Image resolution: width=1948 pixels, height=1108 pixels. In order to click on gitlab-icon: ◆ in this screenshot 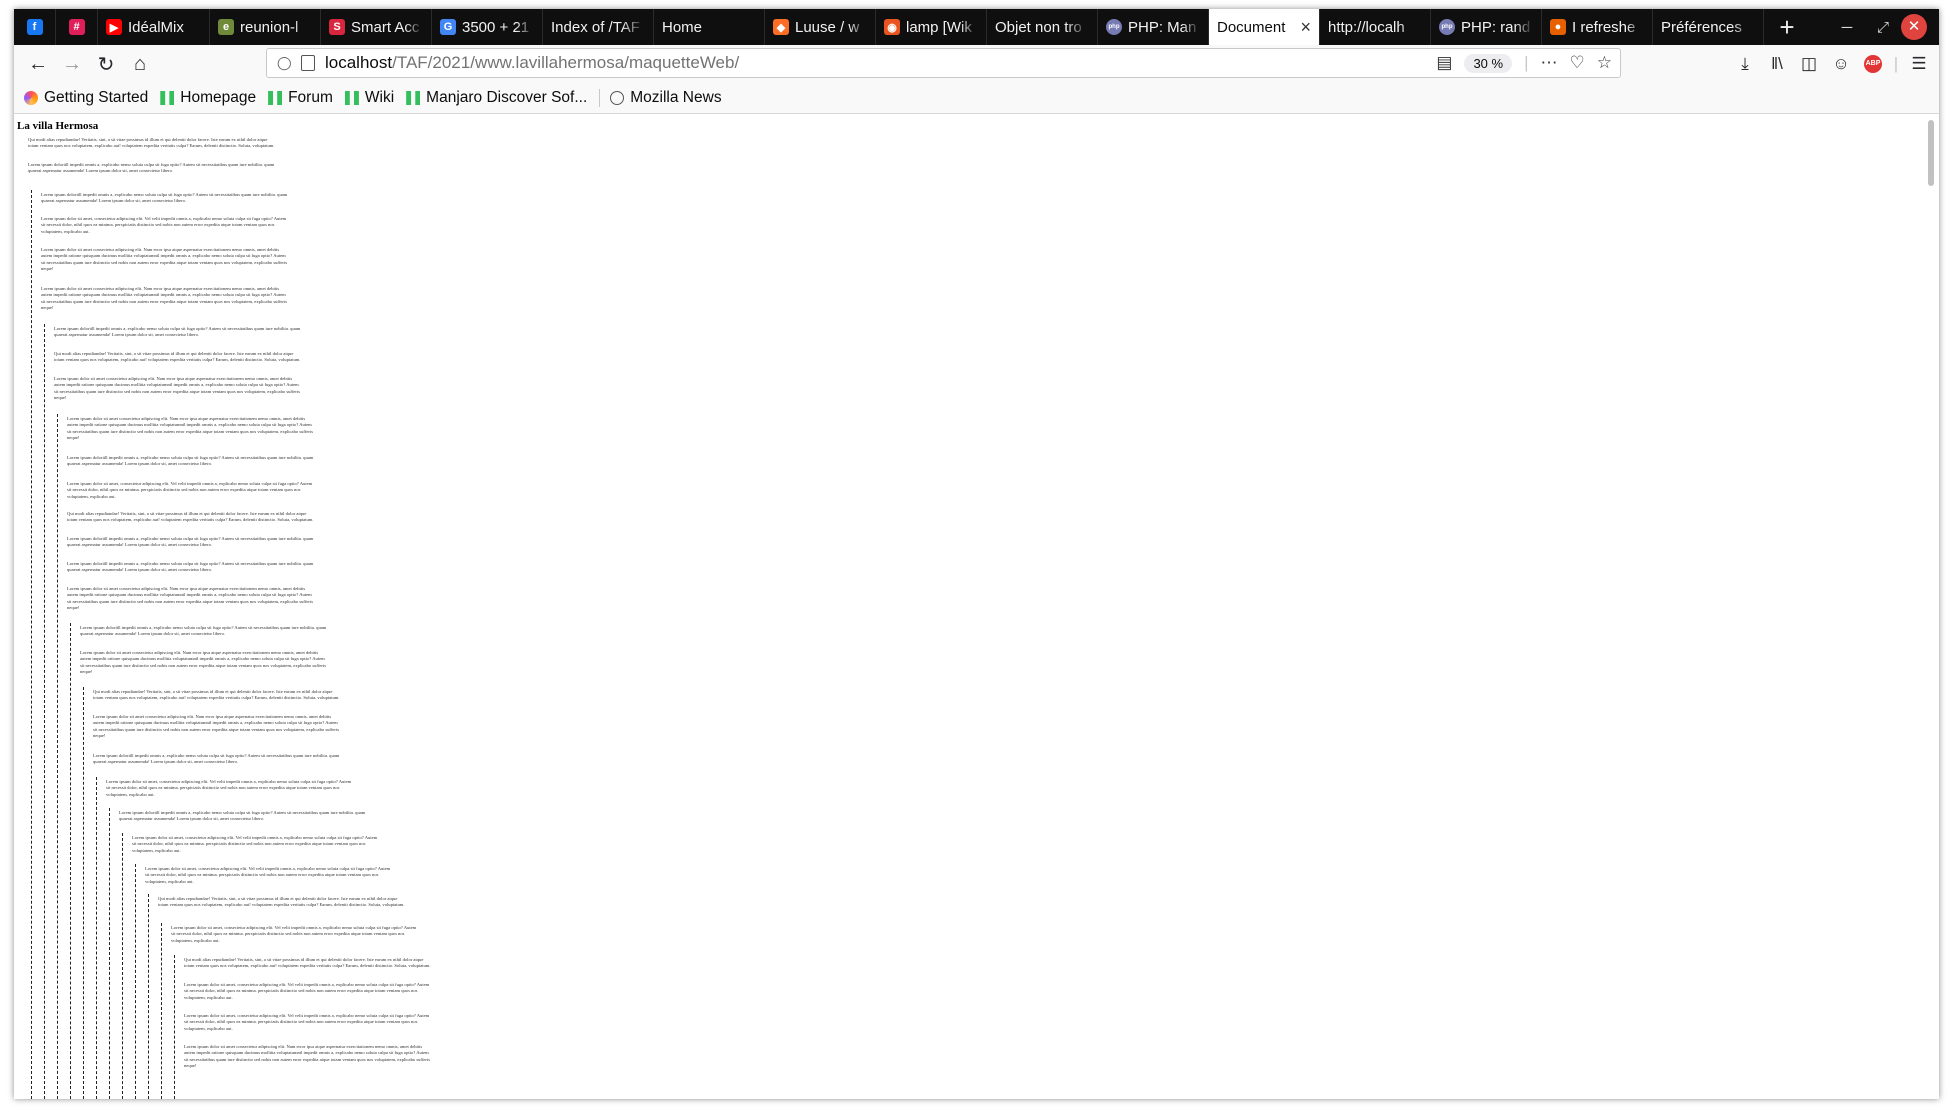, I will do `click(781, 27)`.